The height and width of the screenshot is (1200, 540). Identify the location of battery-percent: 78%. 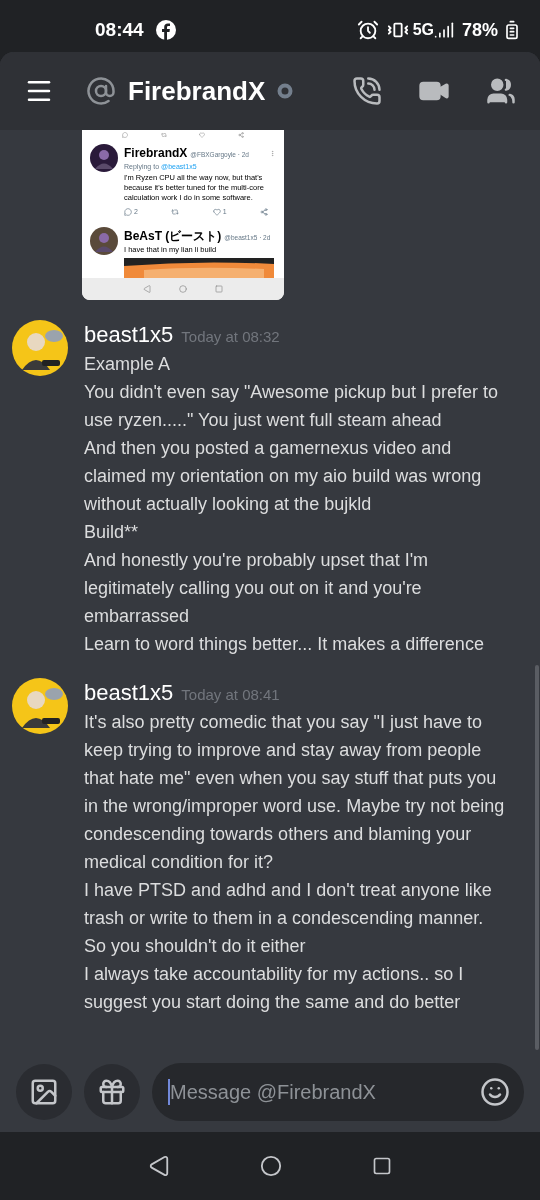
(479, 30).